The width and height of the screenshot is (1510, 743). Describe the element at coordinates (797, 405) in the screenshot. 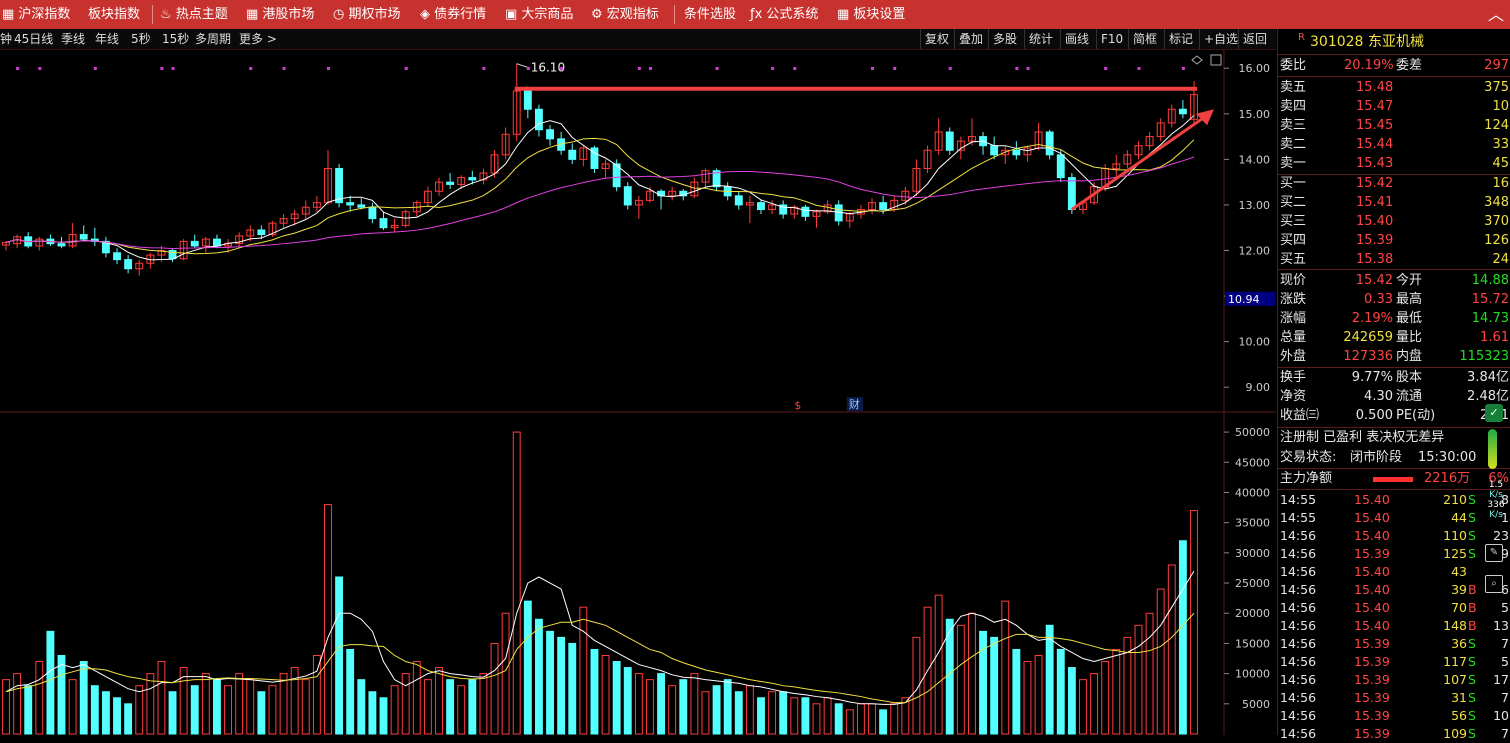

I see `event-mark-dollar: $` at that location.